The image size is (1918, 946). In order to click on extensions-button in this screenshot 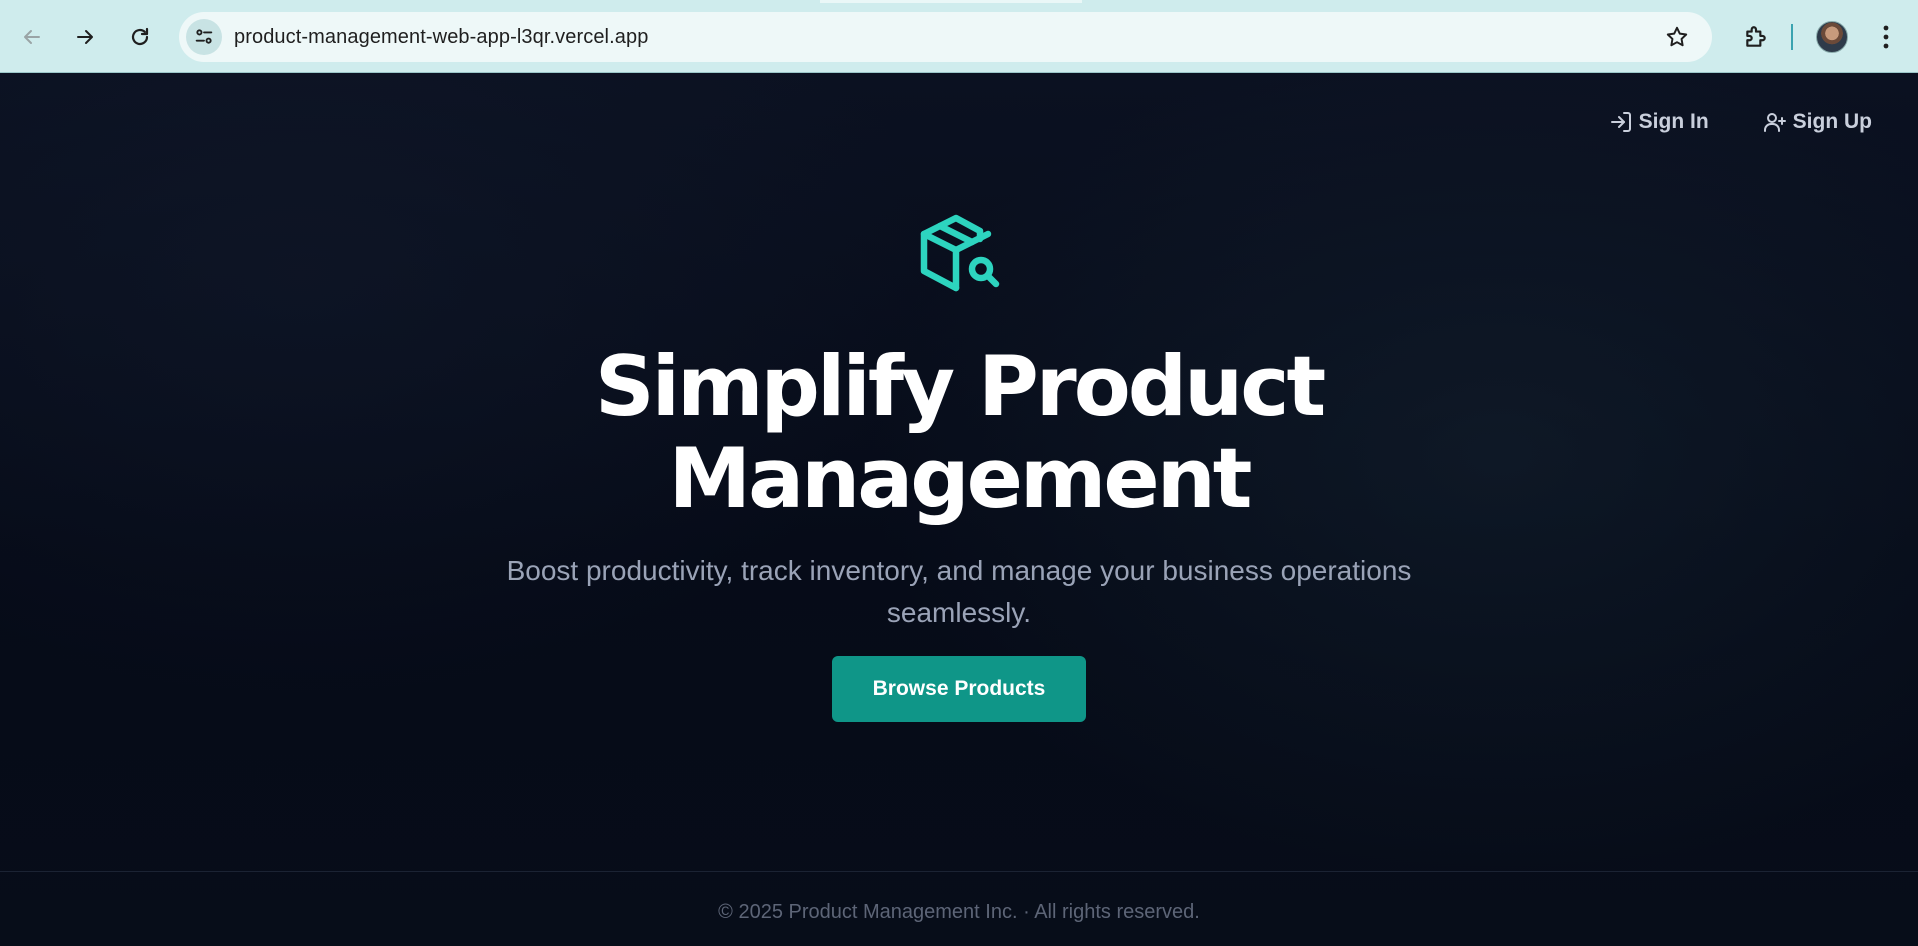, I will do `click(1756, 37)`.